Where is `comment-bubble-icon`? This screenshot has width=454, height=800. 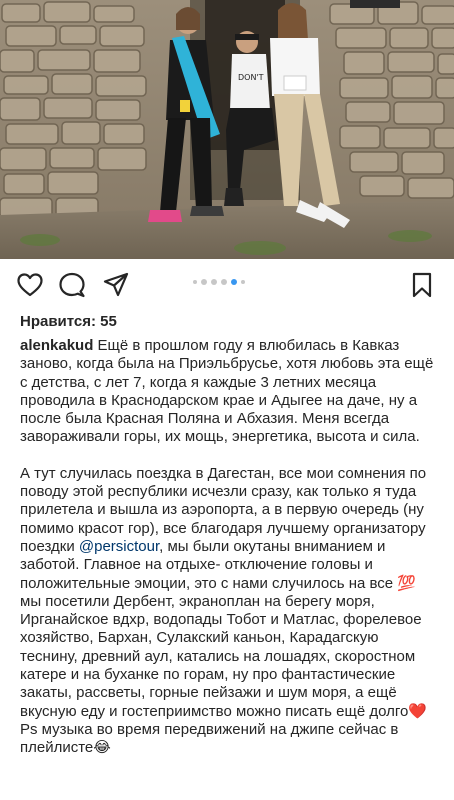
comment-bubble-icon is located at coordinates (72, 285).